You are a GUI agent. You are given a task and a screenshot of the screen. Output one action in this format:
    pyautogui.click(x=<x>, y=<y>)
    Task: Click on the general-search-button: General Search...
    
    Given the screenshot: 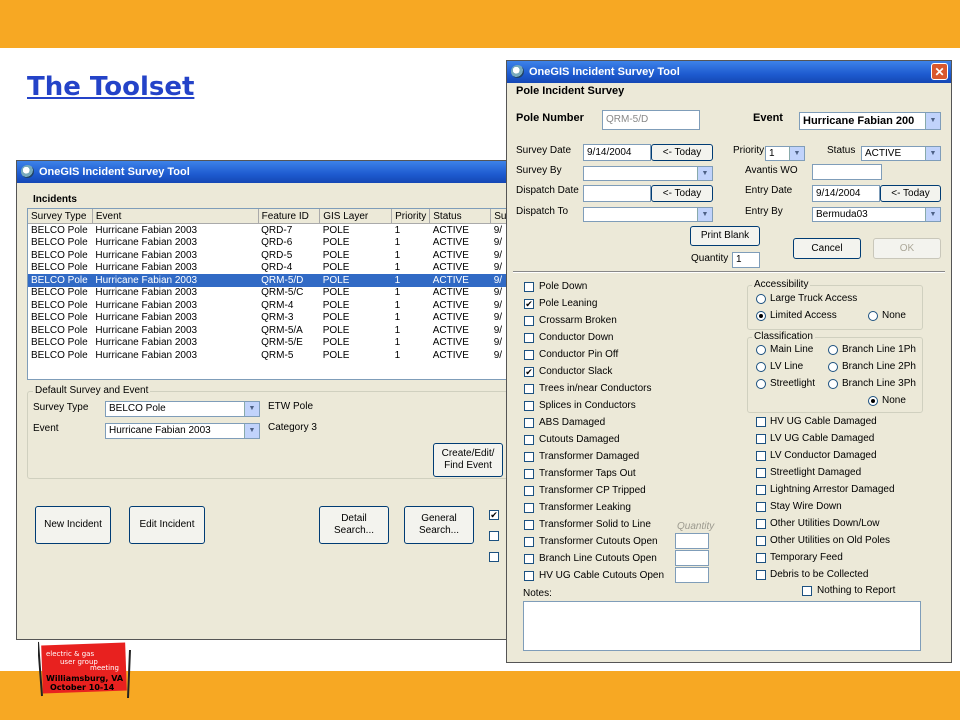 What is the action you would take?
    pyautogui.click(x=439, y=525)
    